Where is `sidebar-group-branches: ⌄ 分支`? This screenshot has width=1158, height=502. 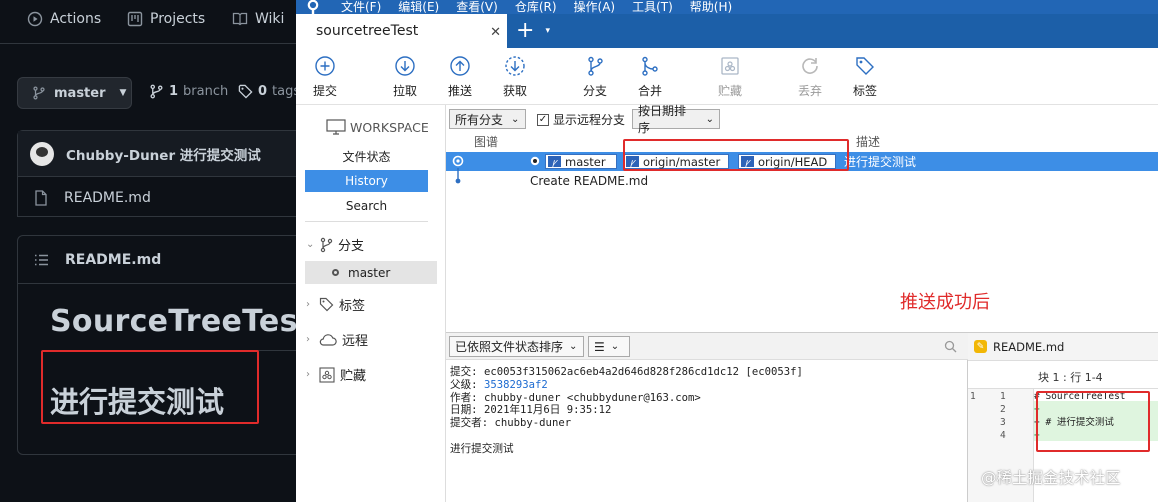
sidebar-group-branches: ⌄ 分支 is located at coordinates (335, 244).